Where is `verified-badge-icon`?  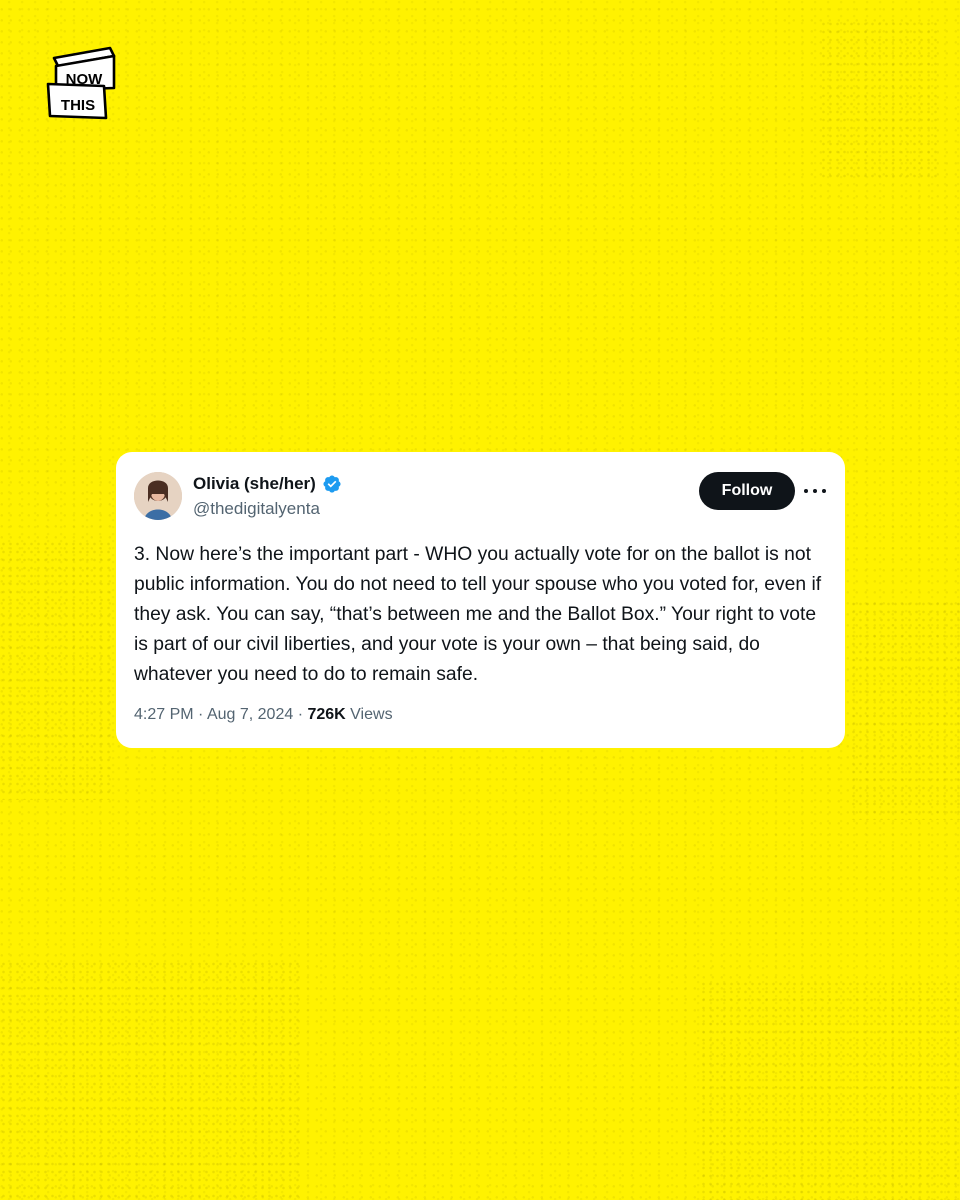 verified-badge-icon is located at coordinates (332, 484).